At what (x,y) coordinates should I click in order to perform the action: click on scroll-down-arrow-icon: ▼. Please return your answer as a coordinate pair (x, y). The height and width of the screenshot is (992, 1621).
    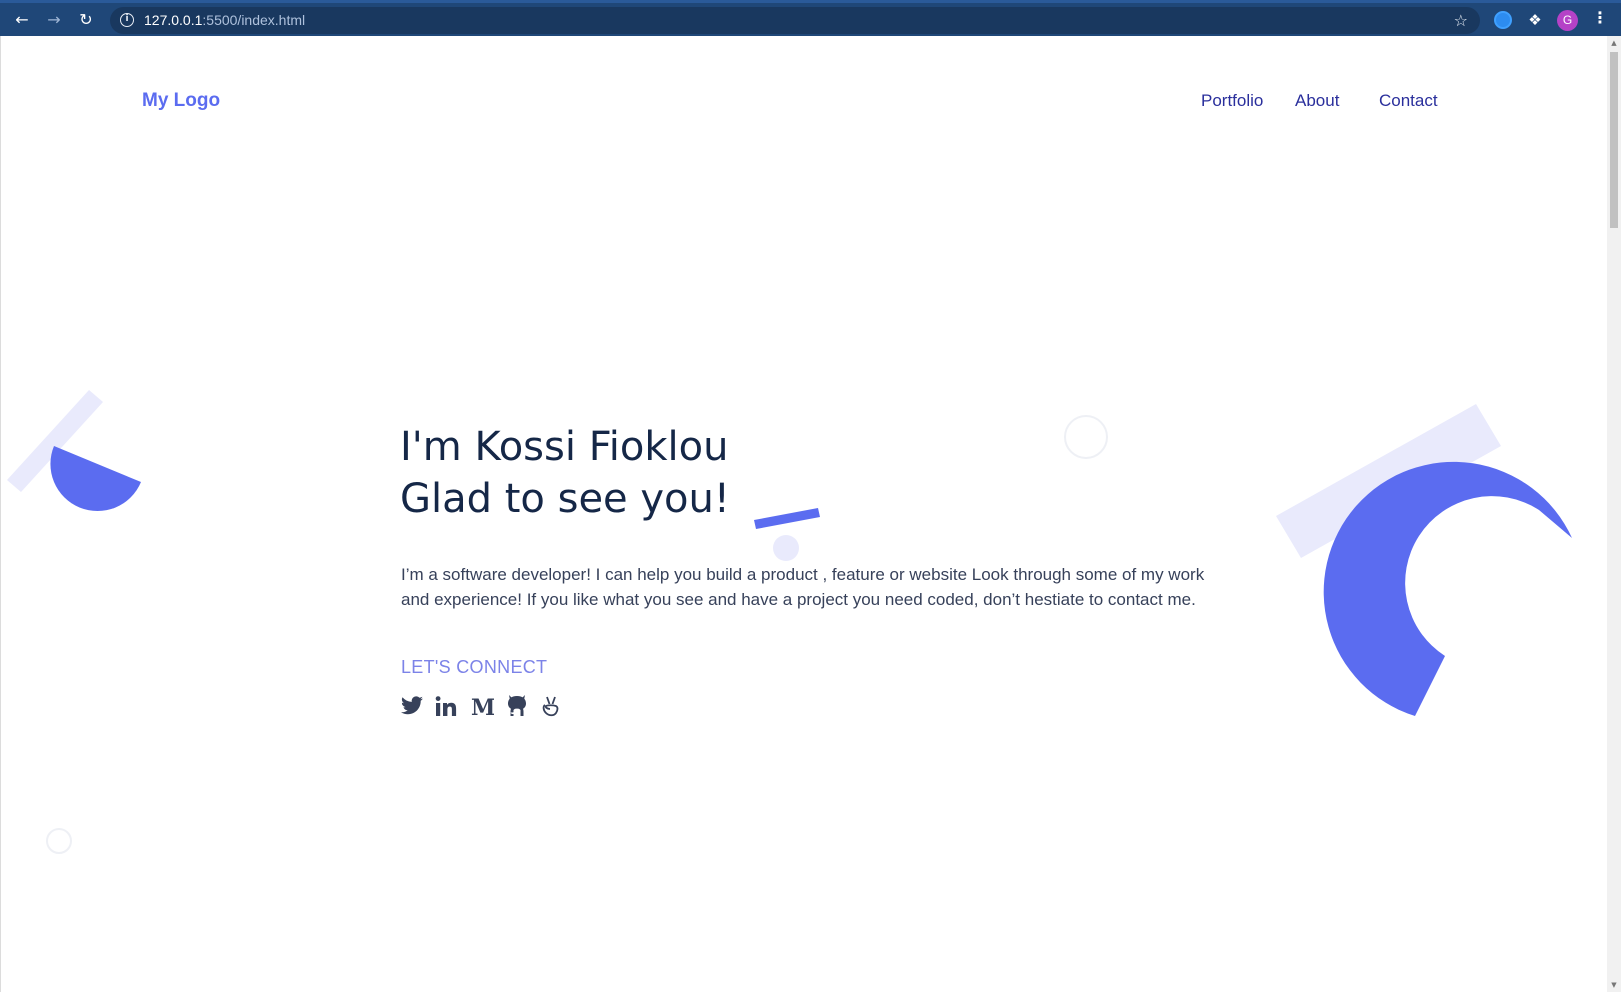
    Looking at the image, I should click on (1614, 985).